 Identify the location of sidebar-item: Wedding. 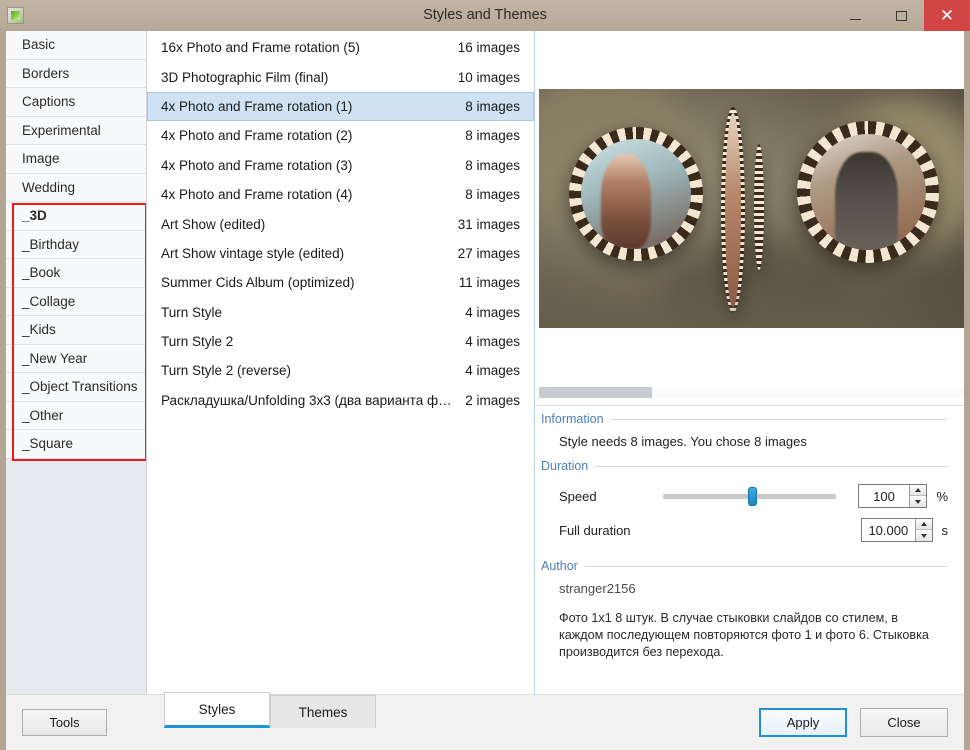
(76, 187).